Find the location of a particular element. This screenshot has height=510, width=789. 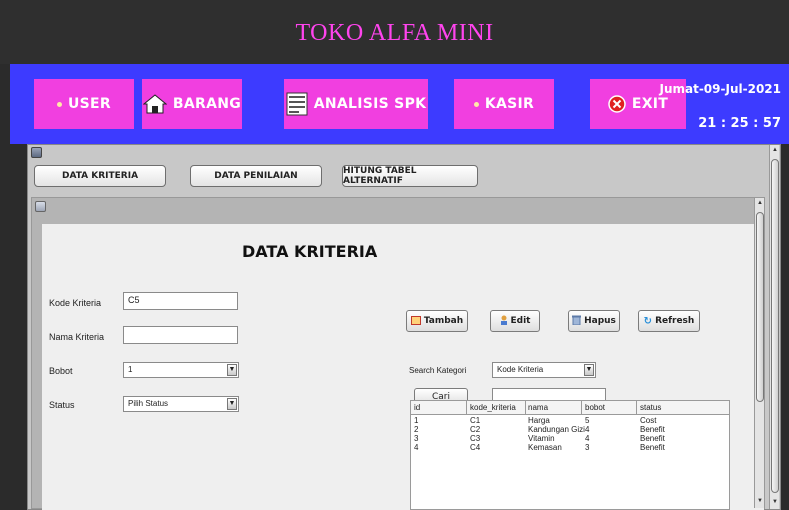

status-dropdown: Pilih Status ▼ is located at coordinates (181, 404).